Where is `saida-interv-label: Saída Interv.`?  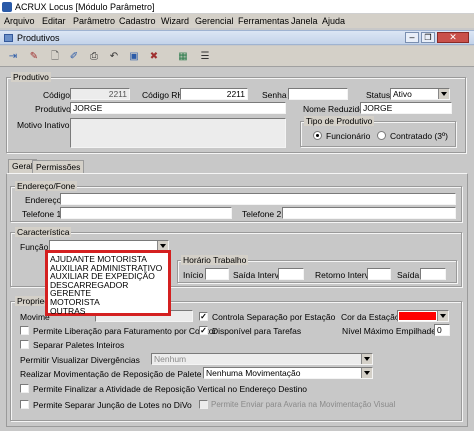 saida-interv-label: Saída Interv. is located at coordinates (257, 275).